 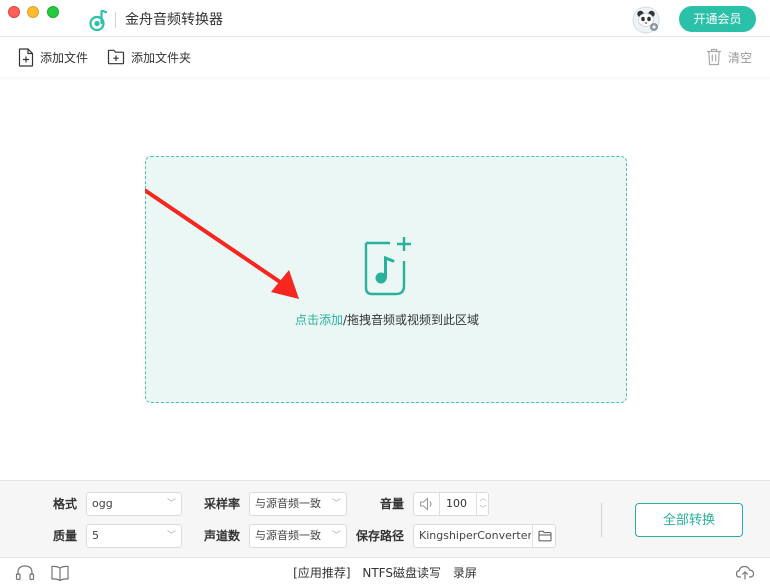 I want to click on add-folder-button: 添加文件夹, so click(x=149, y=57).